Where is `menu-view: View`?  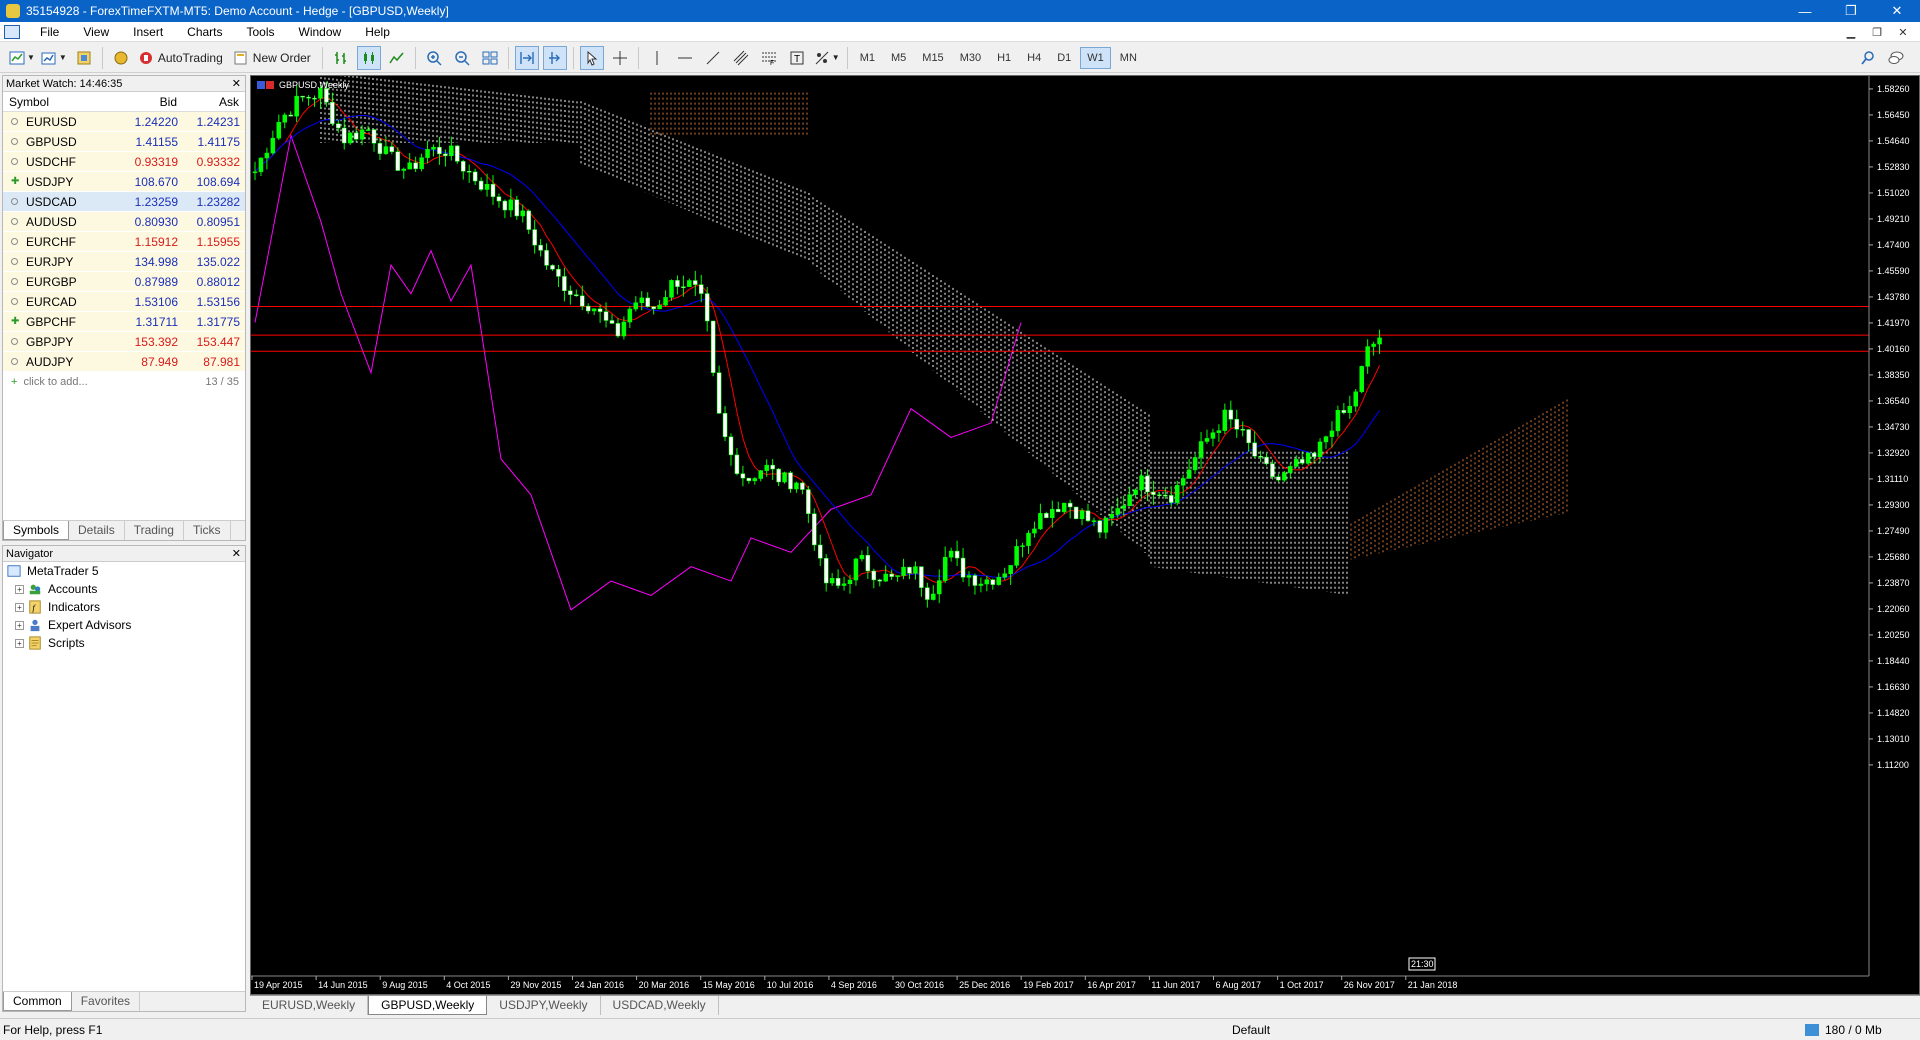 menu-view: View is located at coordinates (96, 32).